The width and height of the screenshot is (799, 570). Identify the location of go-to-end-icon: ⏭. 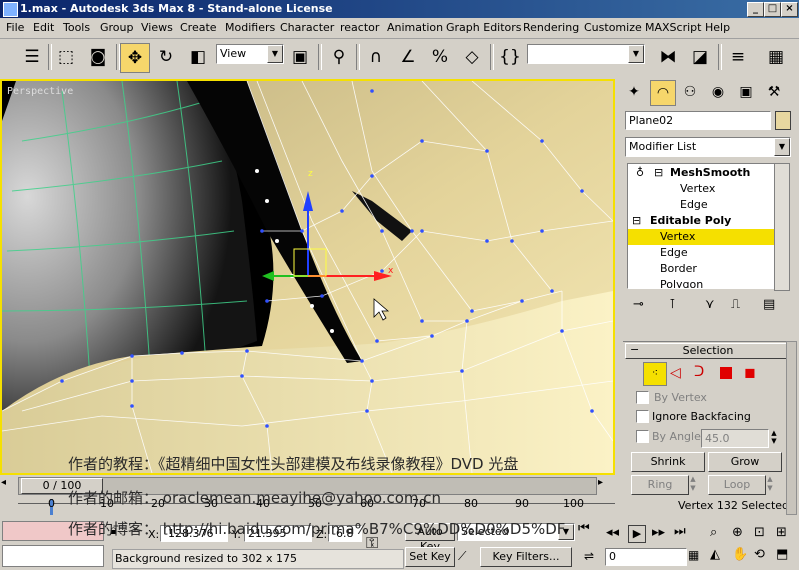
(680, 531).